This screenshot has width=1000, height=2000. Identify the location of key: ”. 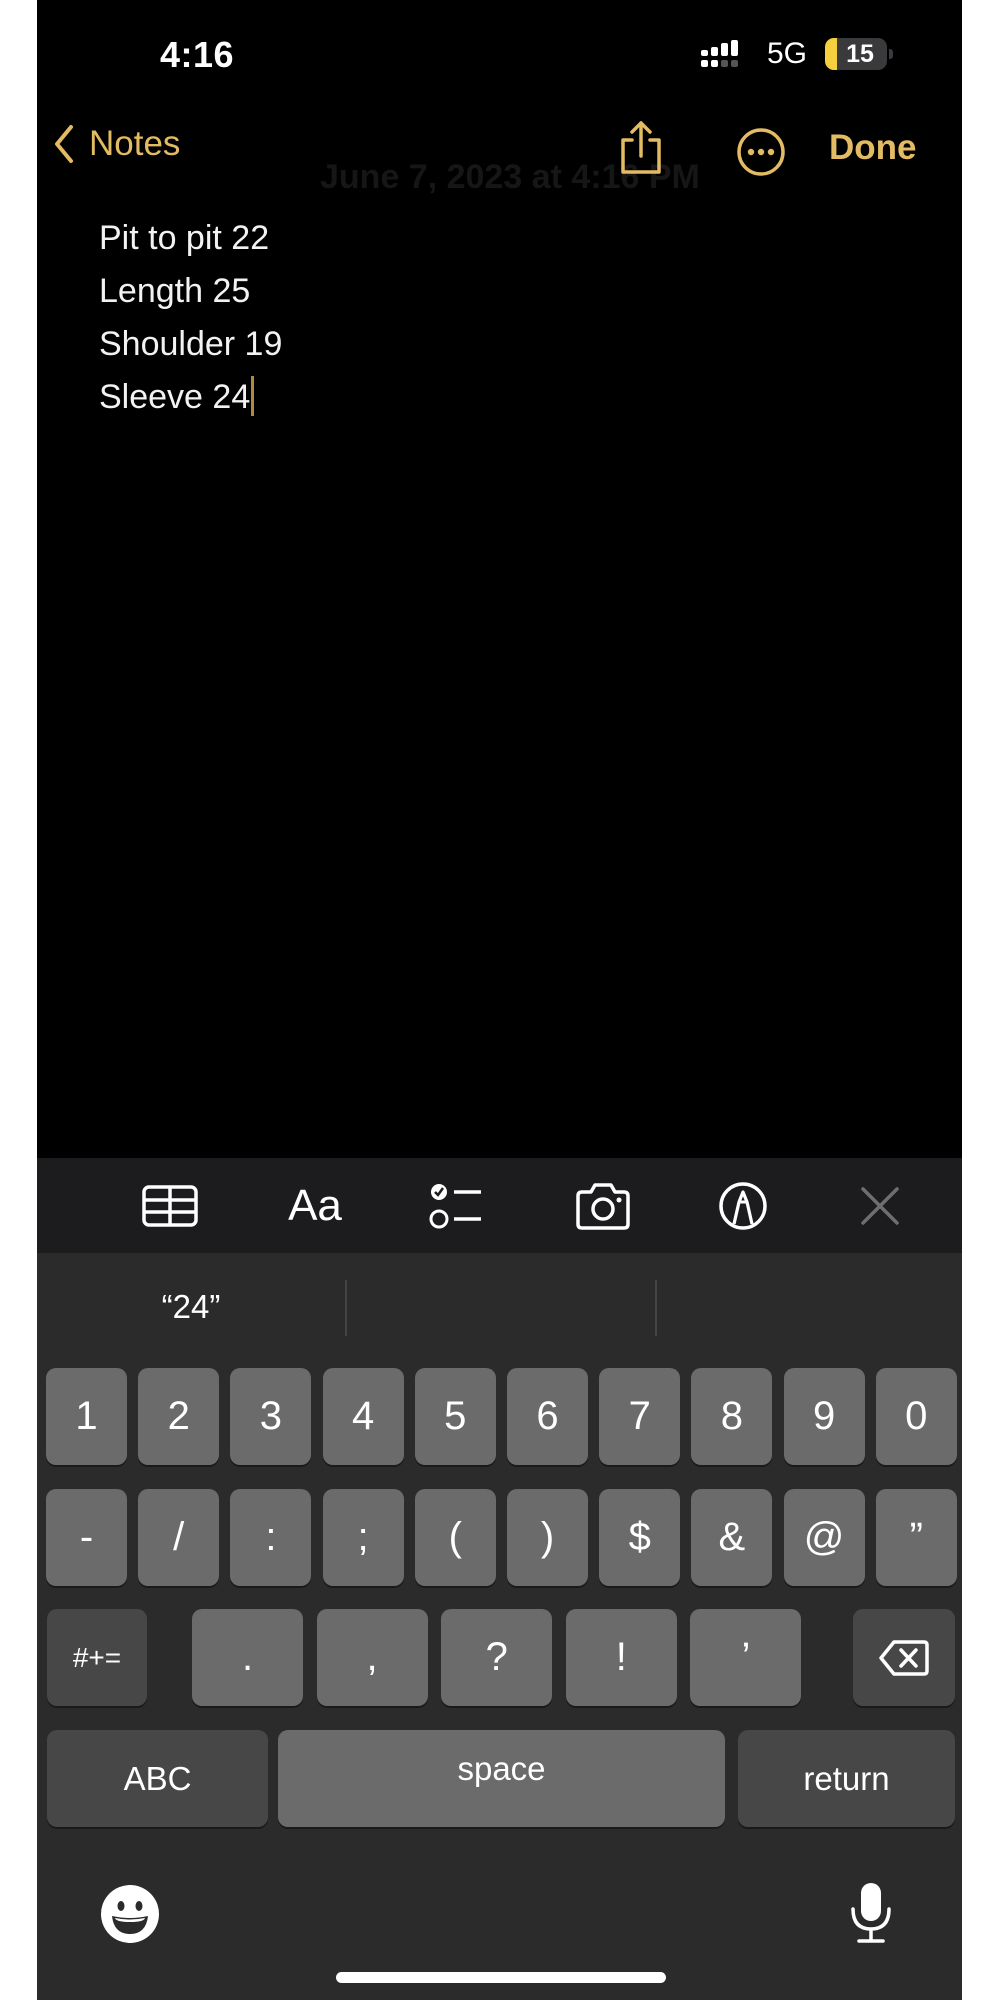
(916, 1537).